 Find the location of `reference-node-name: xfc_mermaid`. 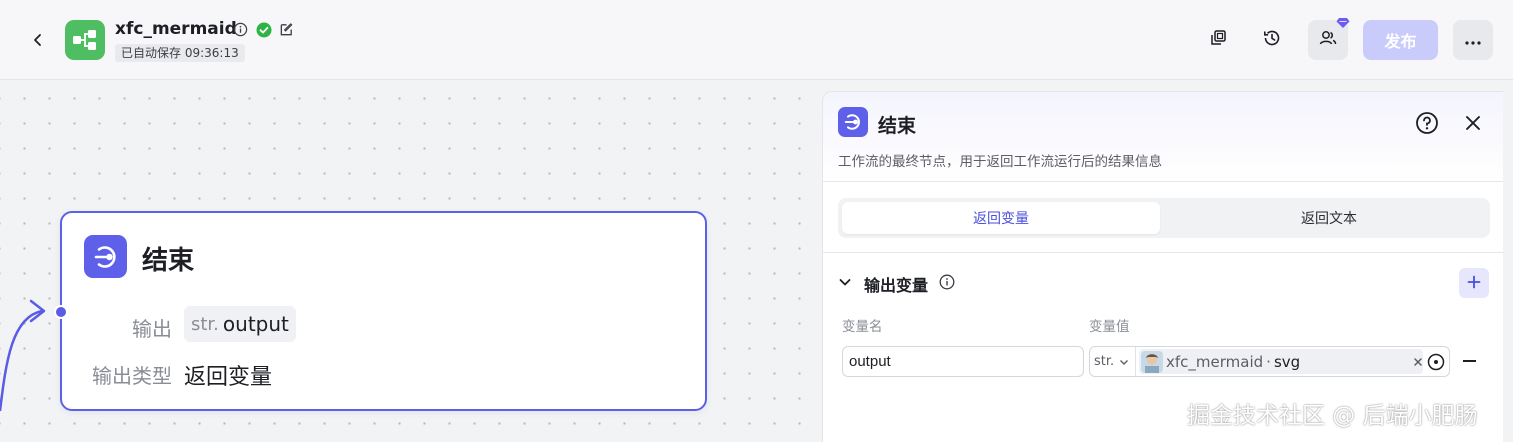

reference-node-name: xfc_mermaid is located at coordinates (1215, 361).